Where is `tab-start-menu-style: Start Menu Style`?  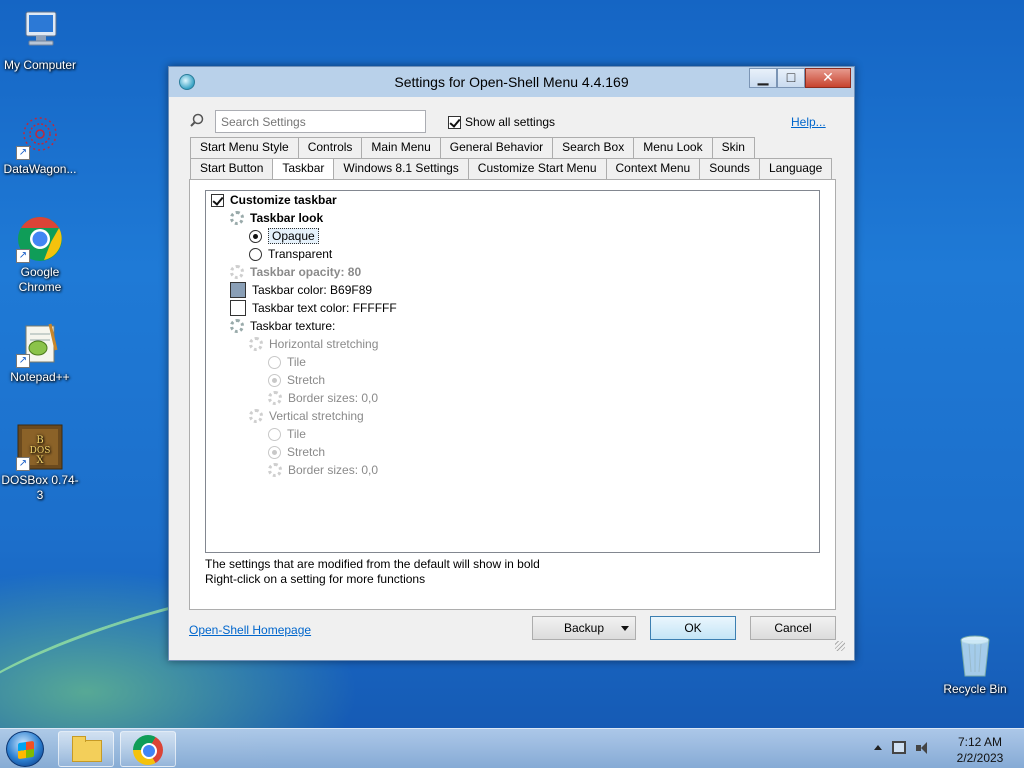
tab-start-menu-style: Start Menu Style is located at coordinates (244, 147).